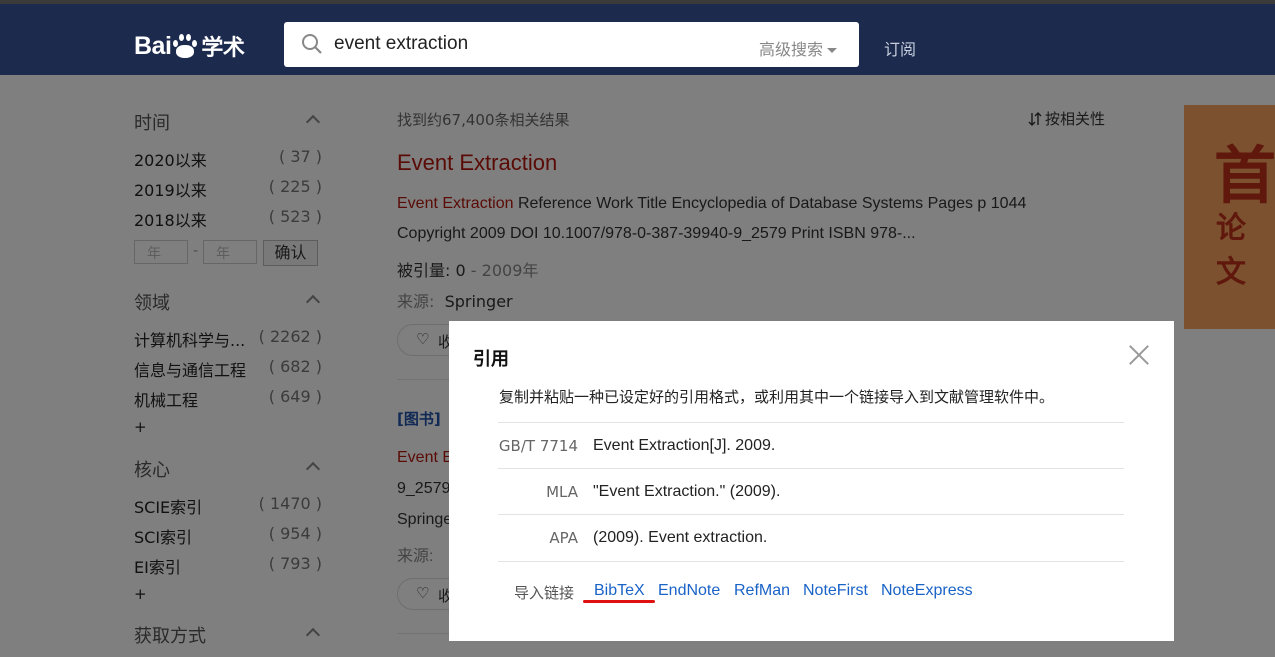 The width and height of the screenshot is (1275, 657). I want to click on citation-text: "Event Extraction." (2009)., so click(686, 492).